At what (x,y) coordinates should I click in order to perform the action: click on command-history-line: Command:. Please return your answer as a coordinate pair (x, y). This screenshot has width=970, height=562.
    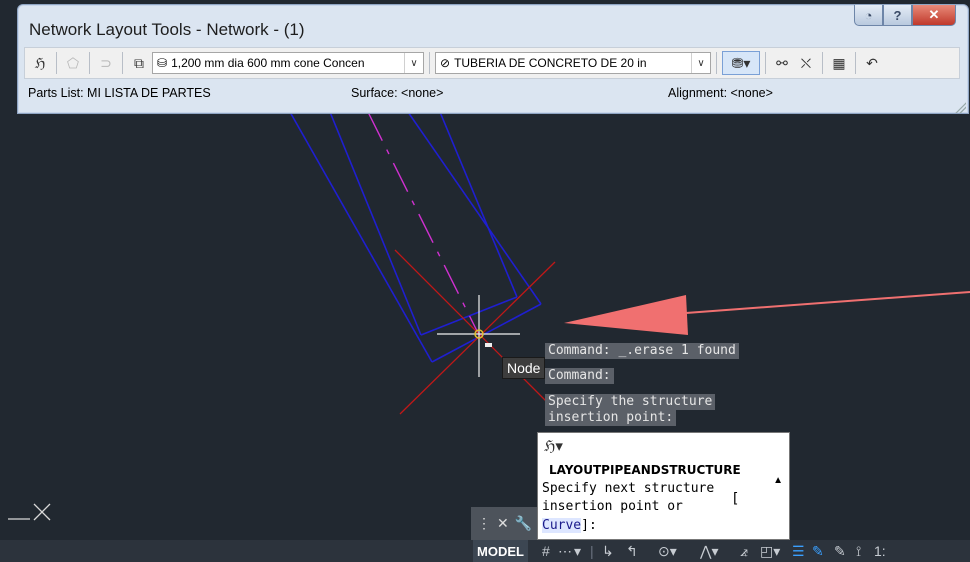
    Looking at the image, I should click on (579, 376).